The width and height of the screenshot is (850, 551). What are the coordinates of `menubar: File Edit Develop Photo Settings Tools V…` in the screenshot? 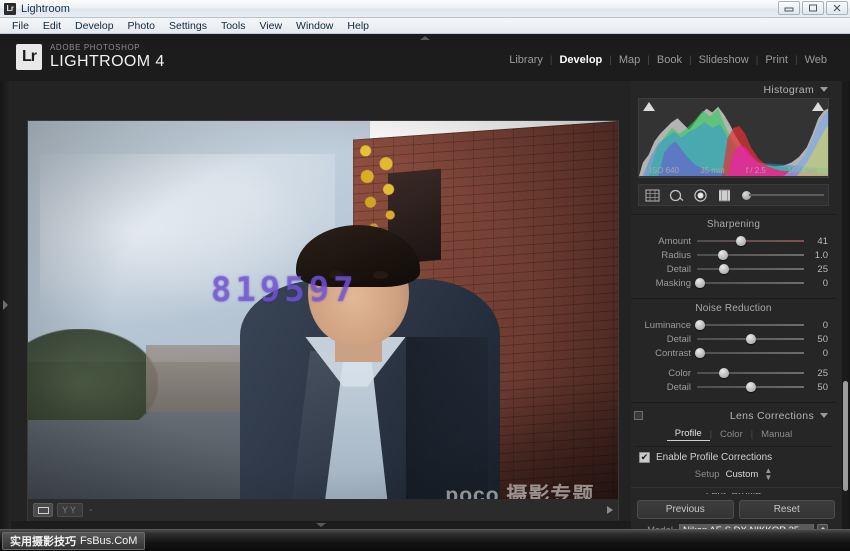 It's located at (425, 26).